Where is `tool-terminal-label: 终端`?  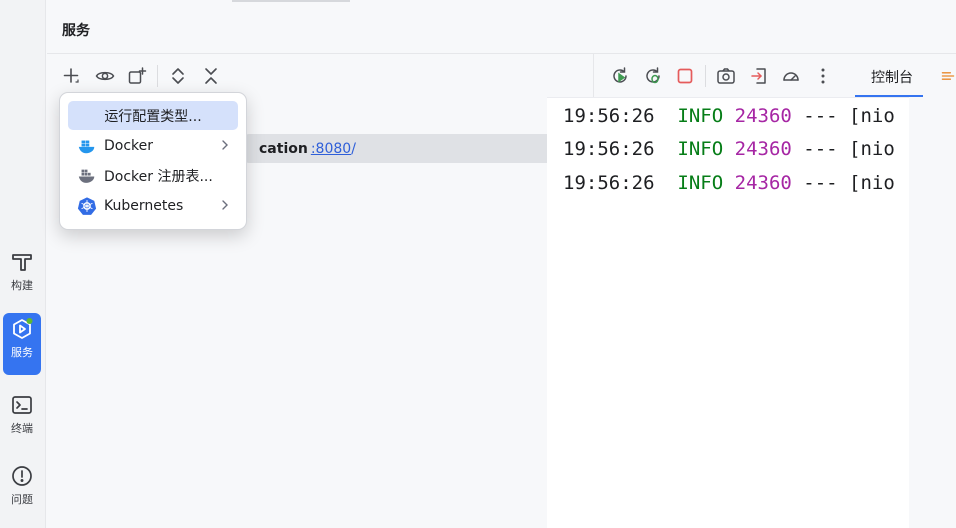
tool-terminal-label: 终端 is located at coordinates (22, 428).